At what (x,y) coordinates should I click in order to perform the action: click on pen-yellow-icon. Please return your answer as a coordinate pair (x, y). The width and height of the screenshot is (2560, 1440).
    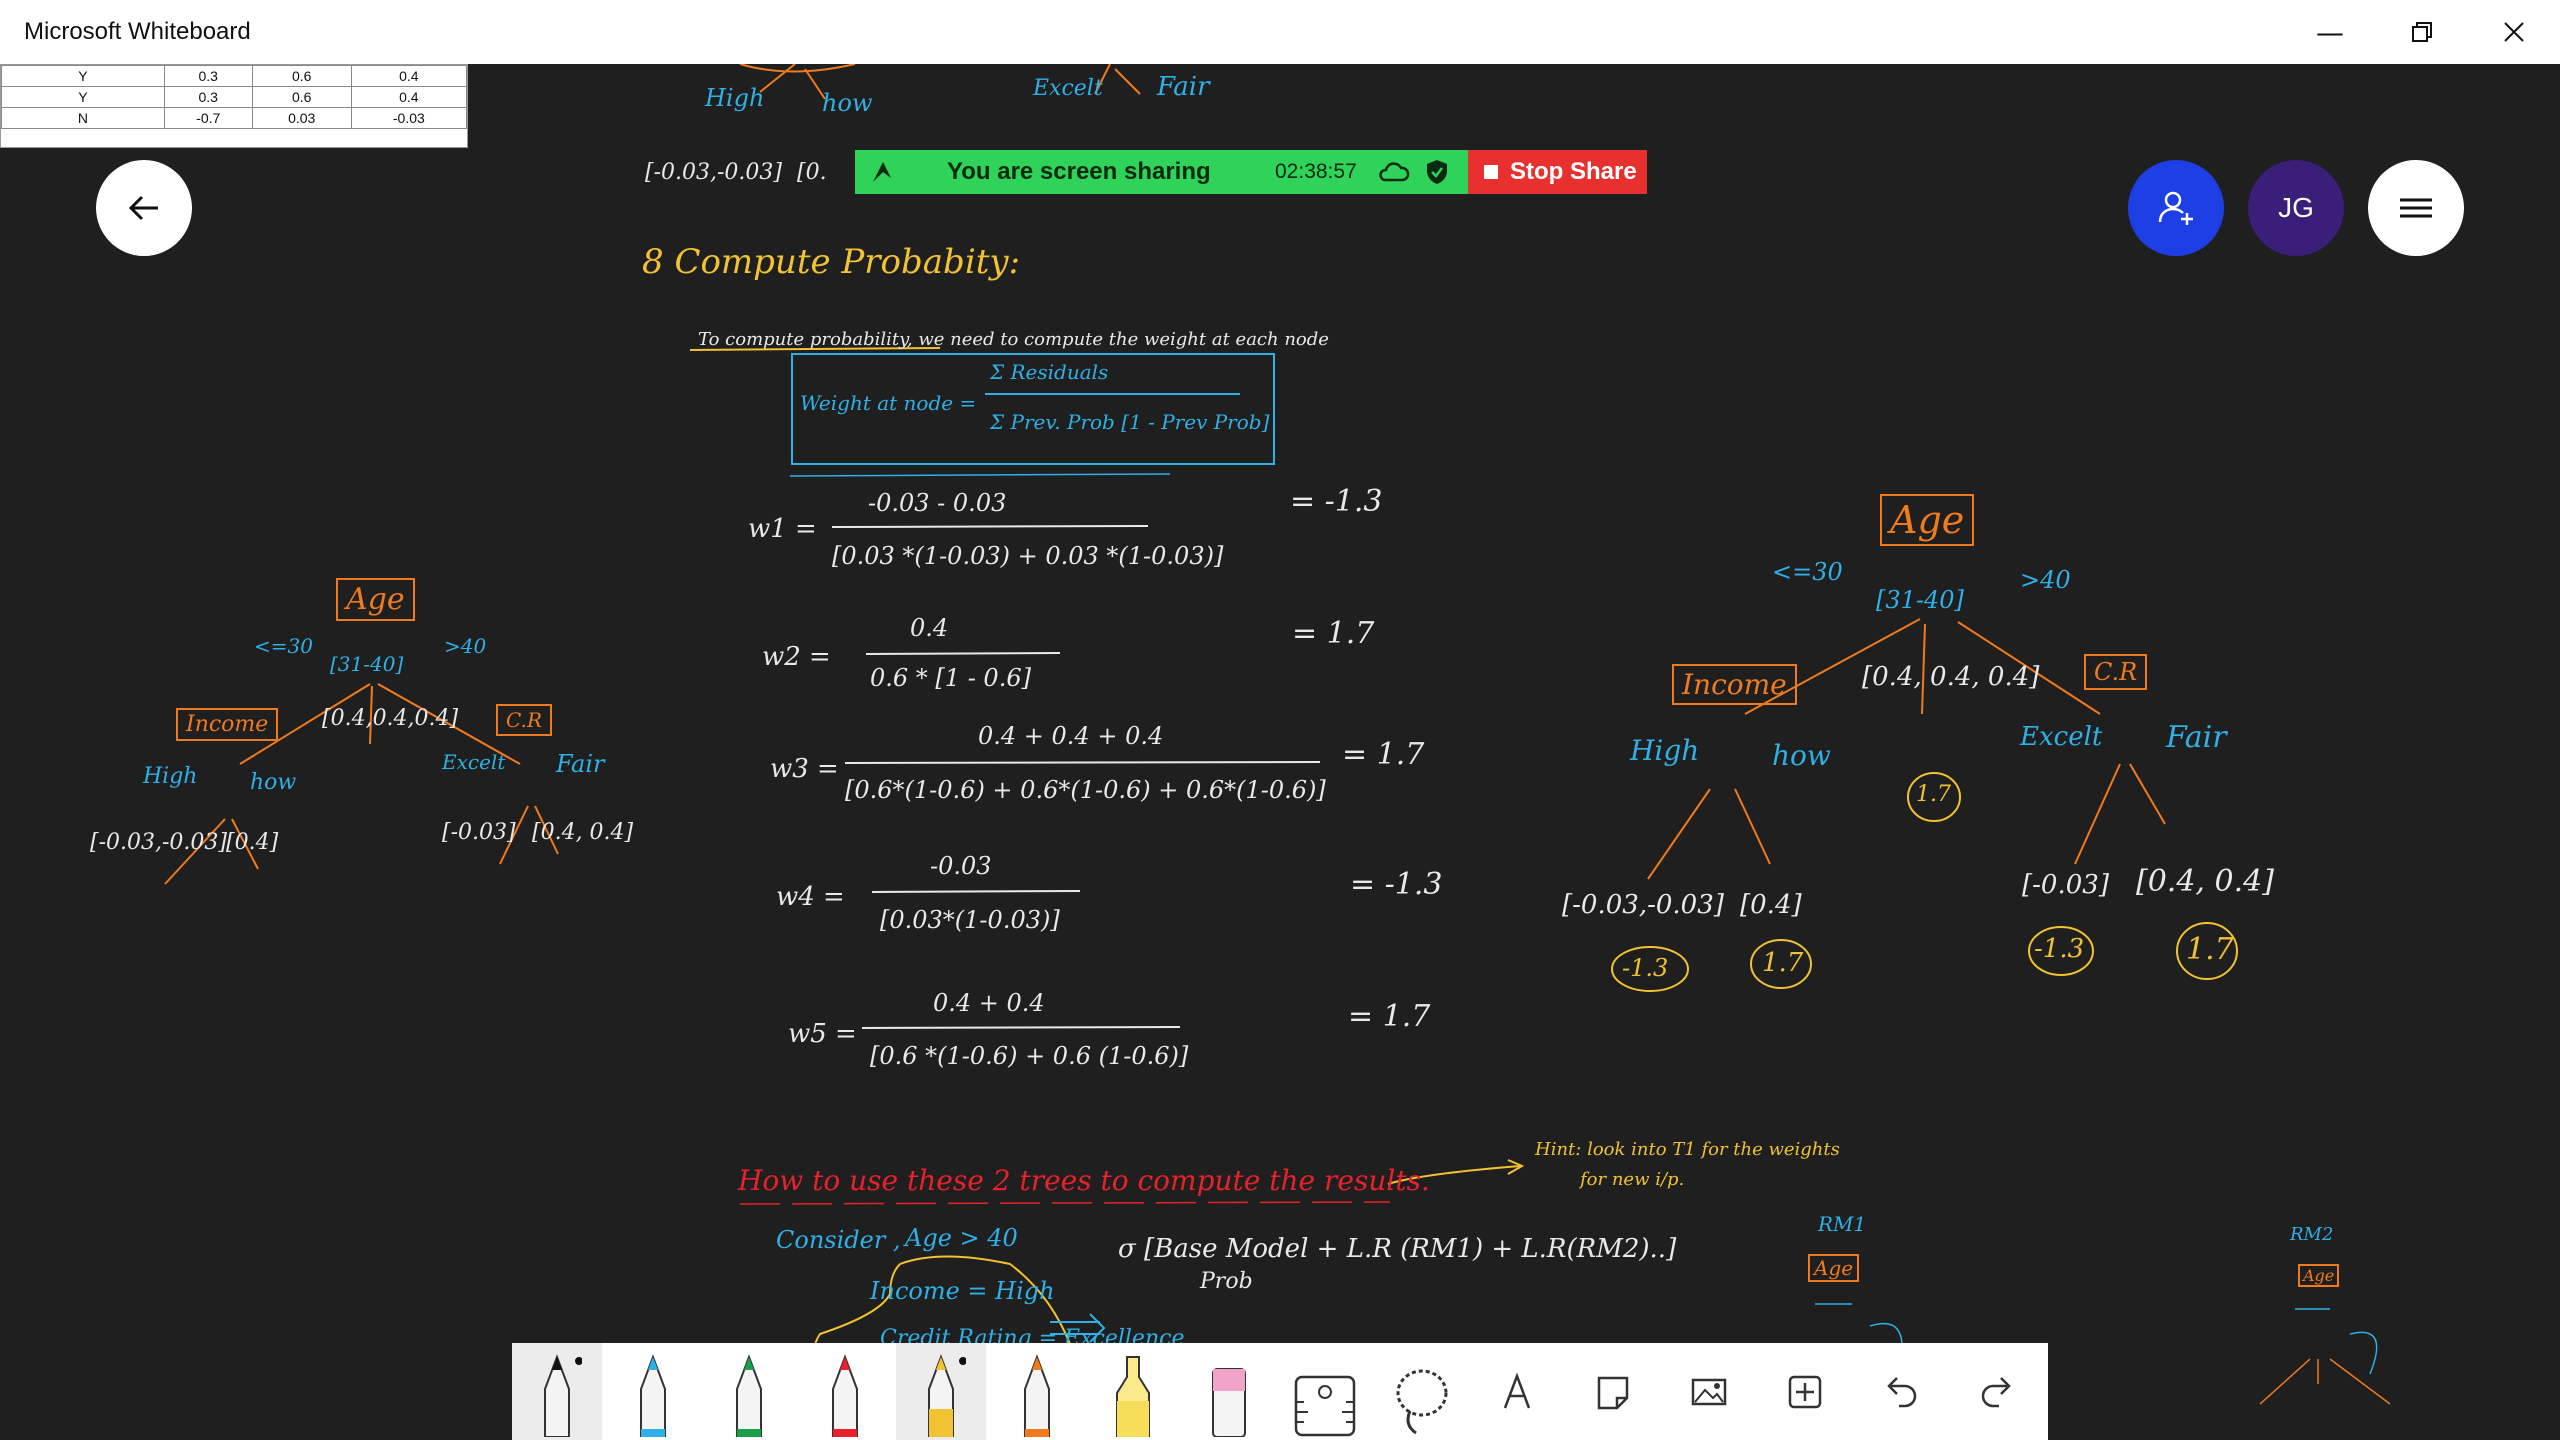
    Looking at the image, I should click on (947, 1395).